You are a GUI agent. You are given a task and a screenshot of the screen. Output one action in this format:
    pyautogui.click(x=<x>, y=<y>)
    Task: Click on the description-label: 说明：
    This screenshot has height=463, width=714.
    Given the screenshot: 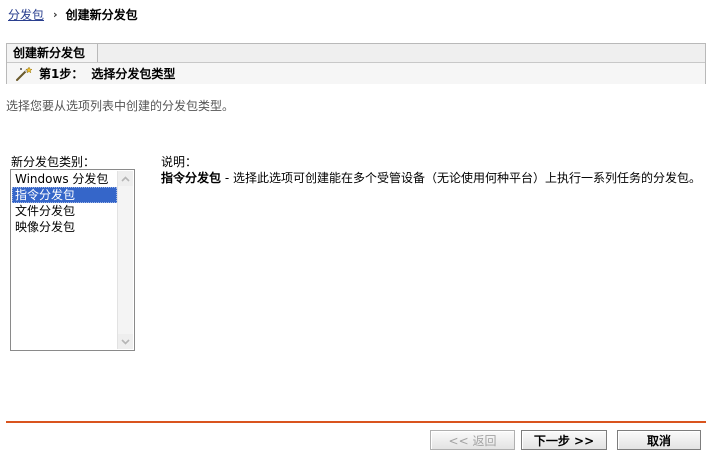 What is the action you would take?
    pyautogui.click(x=179, y=162)
    